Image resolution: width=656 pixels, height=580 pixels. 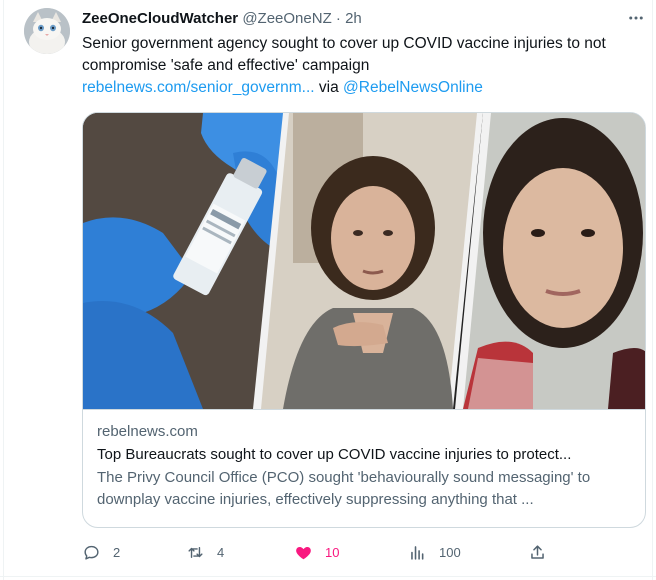 I want to click on timeline-border-right, so click(x=652, y=290).